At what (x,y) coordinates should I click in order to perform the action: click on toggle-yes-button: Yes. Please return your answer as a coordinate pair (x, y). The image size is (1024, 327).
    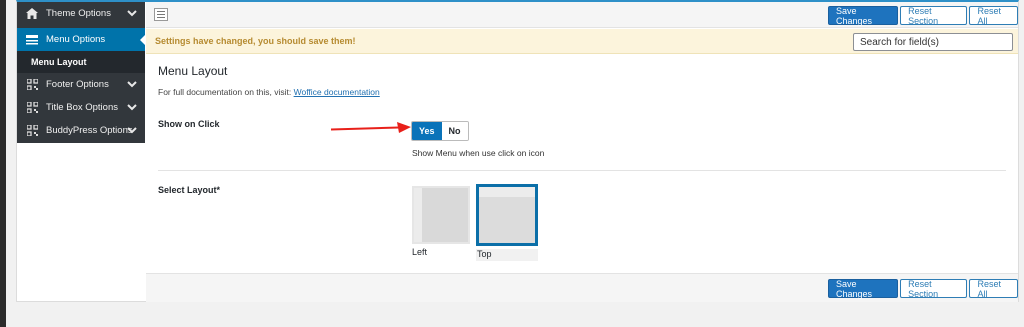
    Looking at the image, I should click on (427, 131).